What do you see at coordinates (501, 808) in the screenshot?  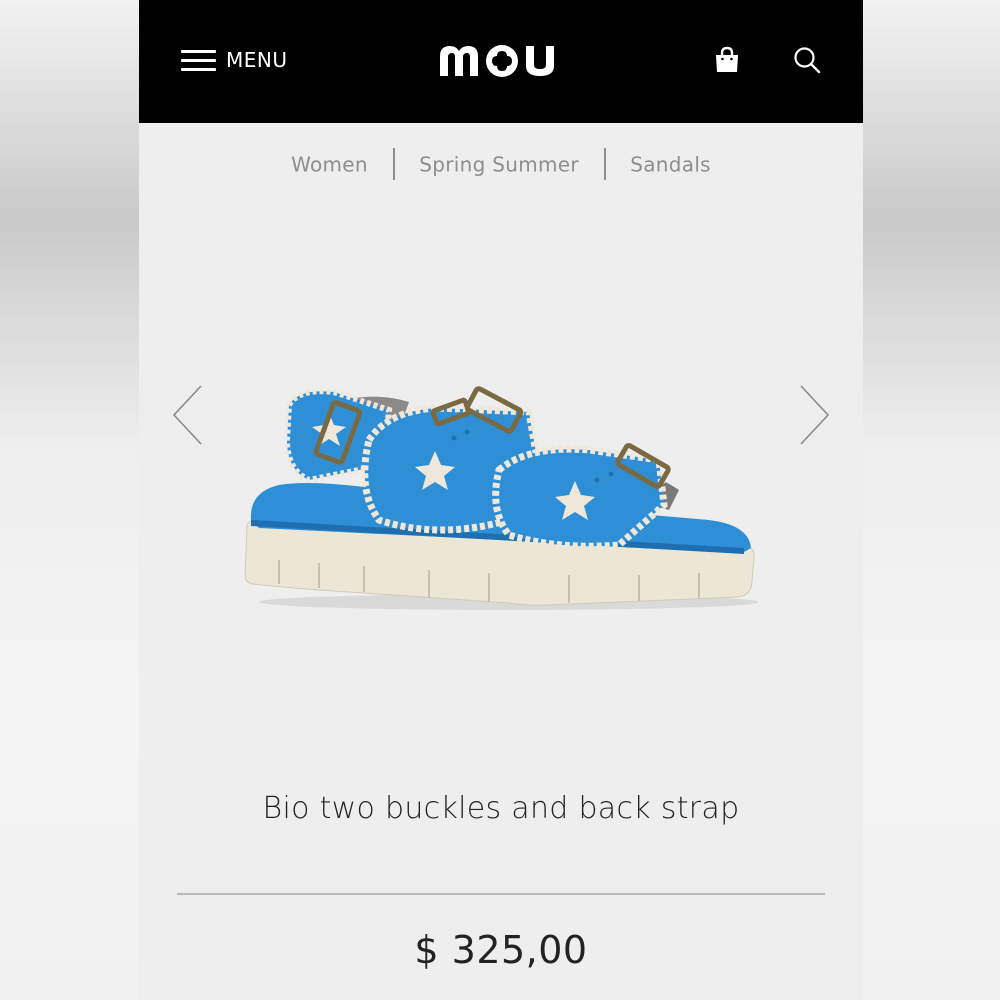 I see `product-title: Bio two buckles and back strap` at bounding box center [501, 808].